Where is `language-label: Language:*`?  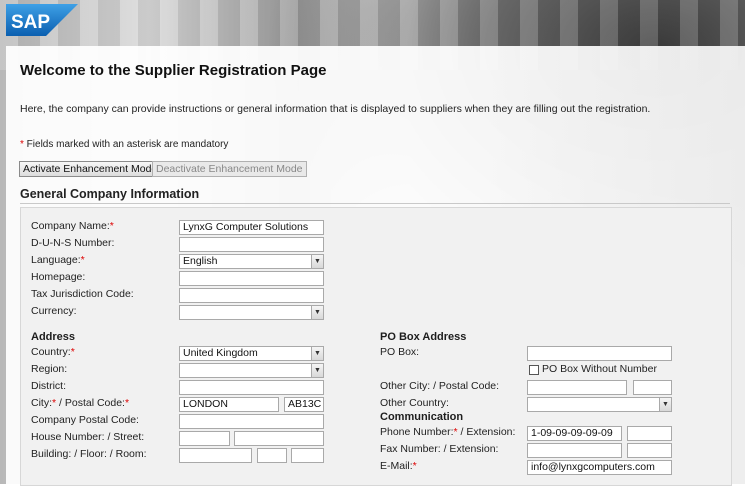 language-label: Language:* is located at coordinates (58, 260).